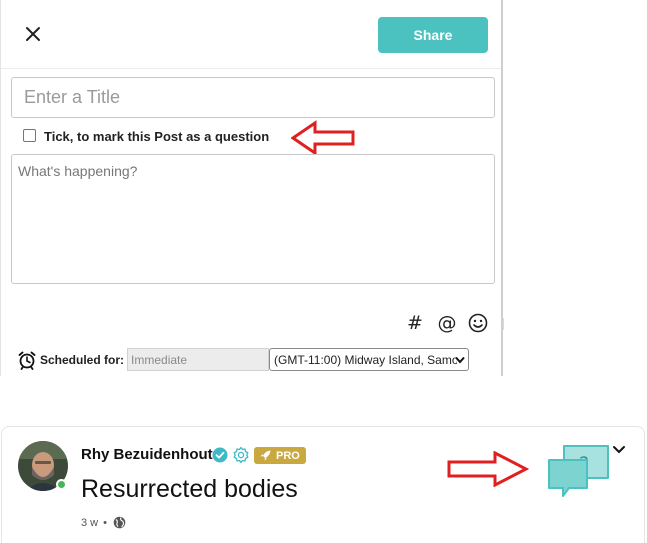 Image resolution: width=647 pixels, height=543 pixels. Describe the element at coordinates (82, 359) in the screenshot. I see `schedule-label: Scheduled for:` at that location.